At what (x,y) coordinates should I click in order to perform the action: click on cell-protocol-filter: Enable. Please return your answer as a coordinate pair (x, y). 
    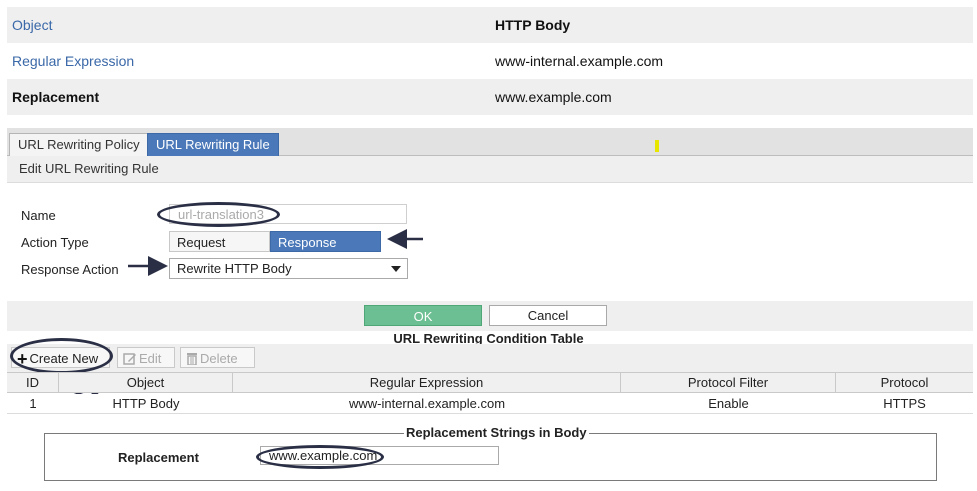
    Looking at the image, I should click on (728, 403).